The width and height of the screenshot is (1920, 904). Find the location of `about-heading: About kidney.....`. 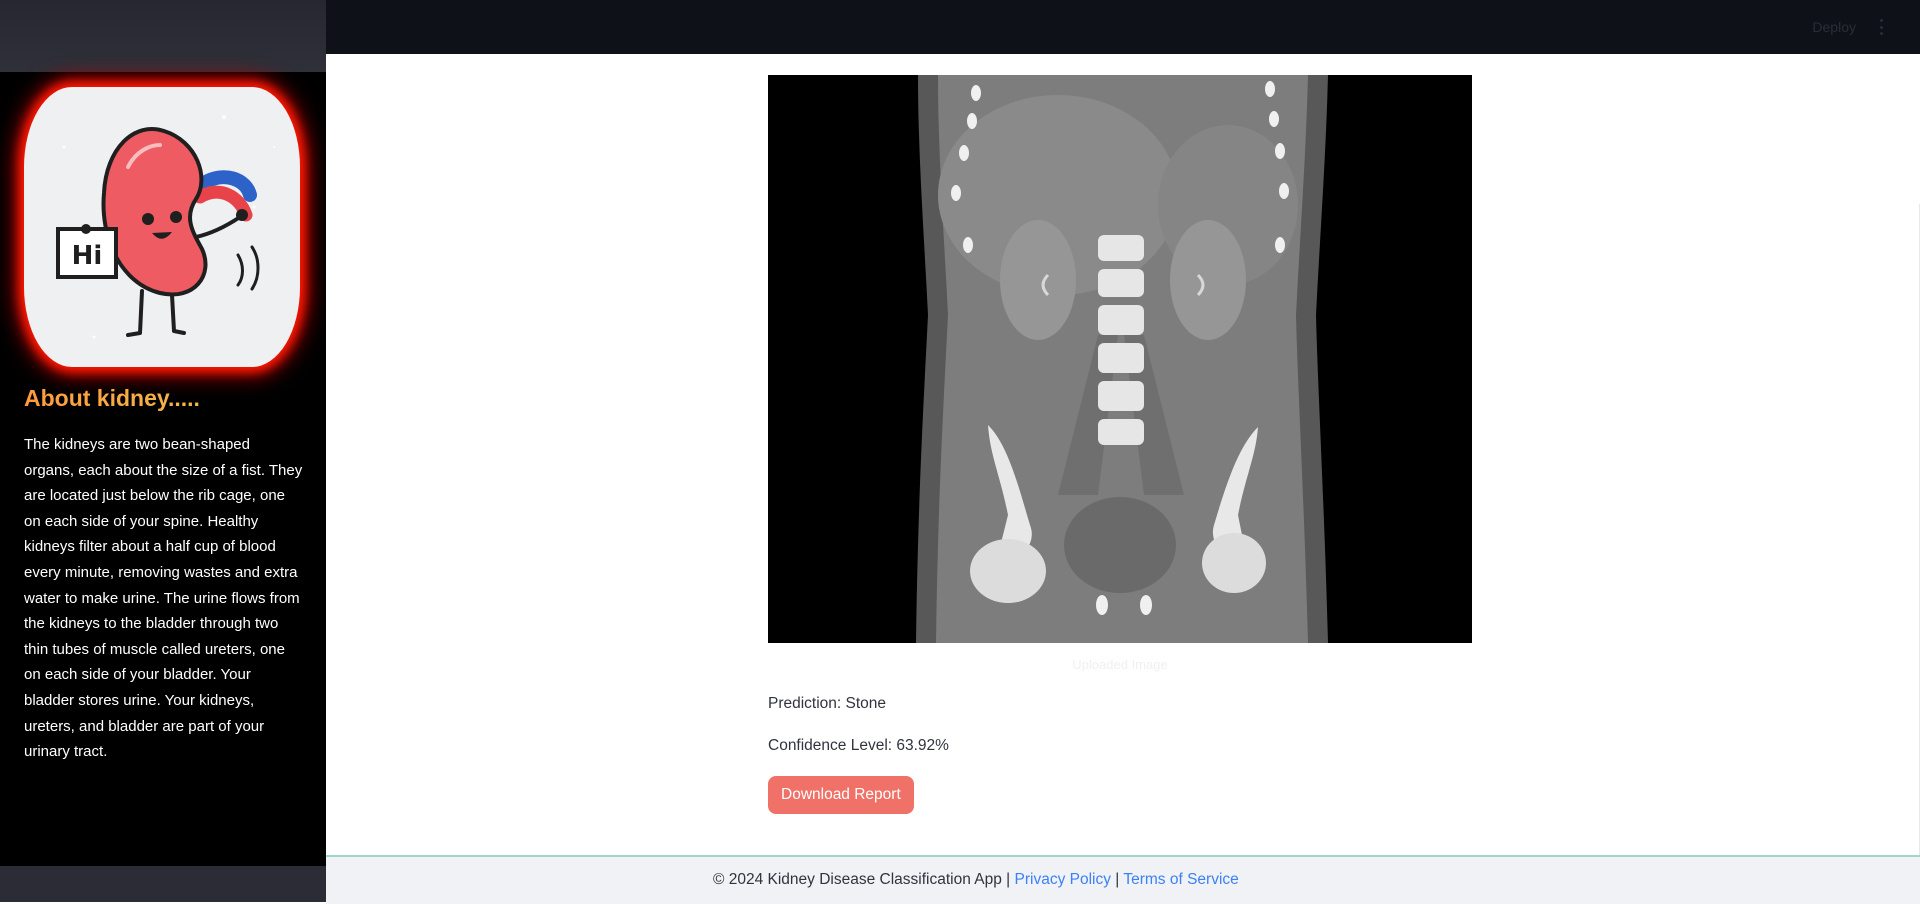

about-heading: About kidney..... is located at coordinates (112, 398).